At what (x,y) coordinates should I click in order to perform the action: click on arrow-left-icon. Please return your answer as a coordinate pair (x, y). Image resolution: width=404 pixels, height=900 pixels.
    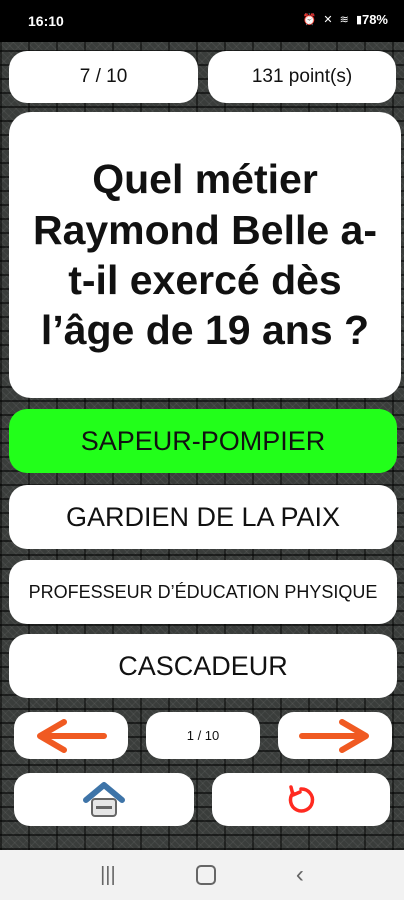
    Looking at the image, I should click on (72, 735).